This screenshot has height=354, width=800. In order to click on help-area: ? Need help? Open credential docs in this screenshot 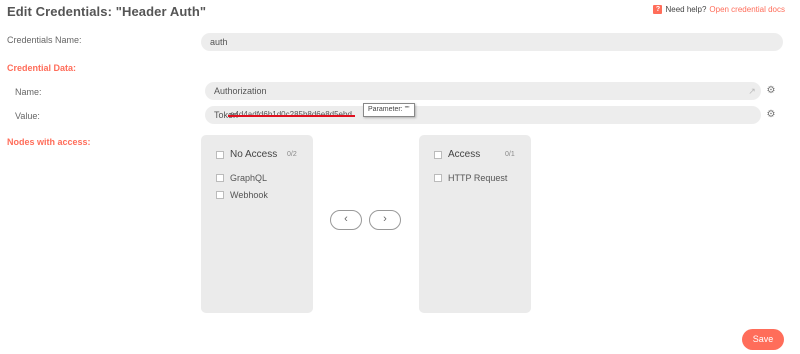, I will do `click(719, 9)`.